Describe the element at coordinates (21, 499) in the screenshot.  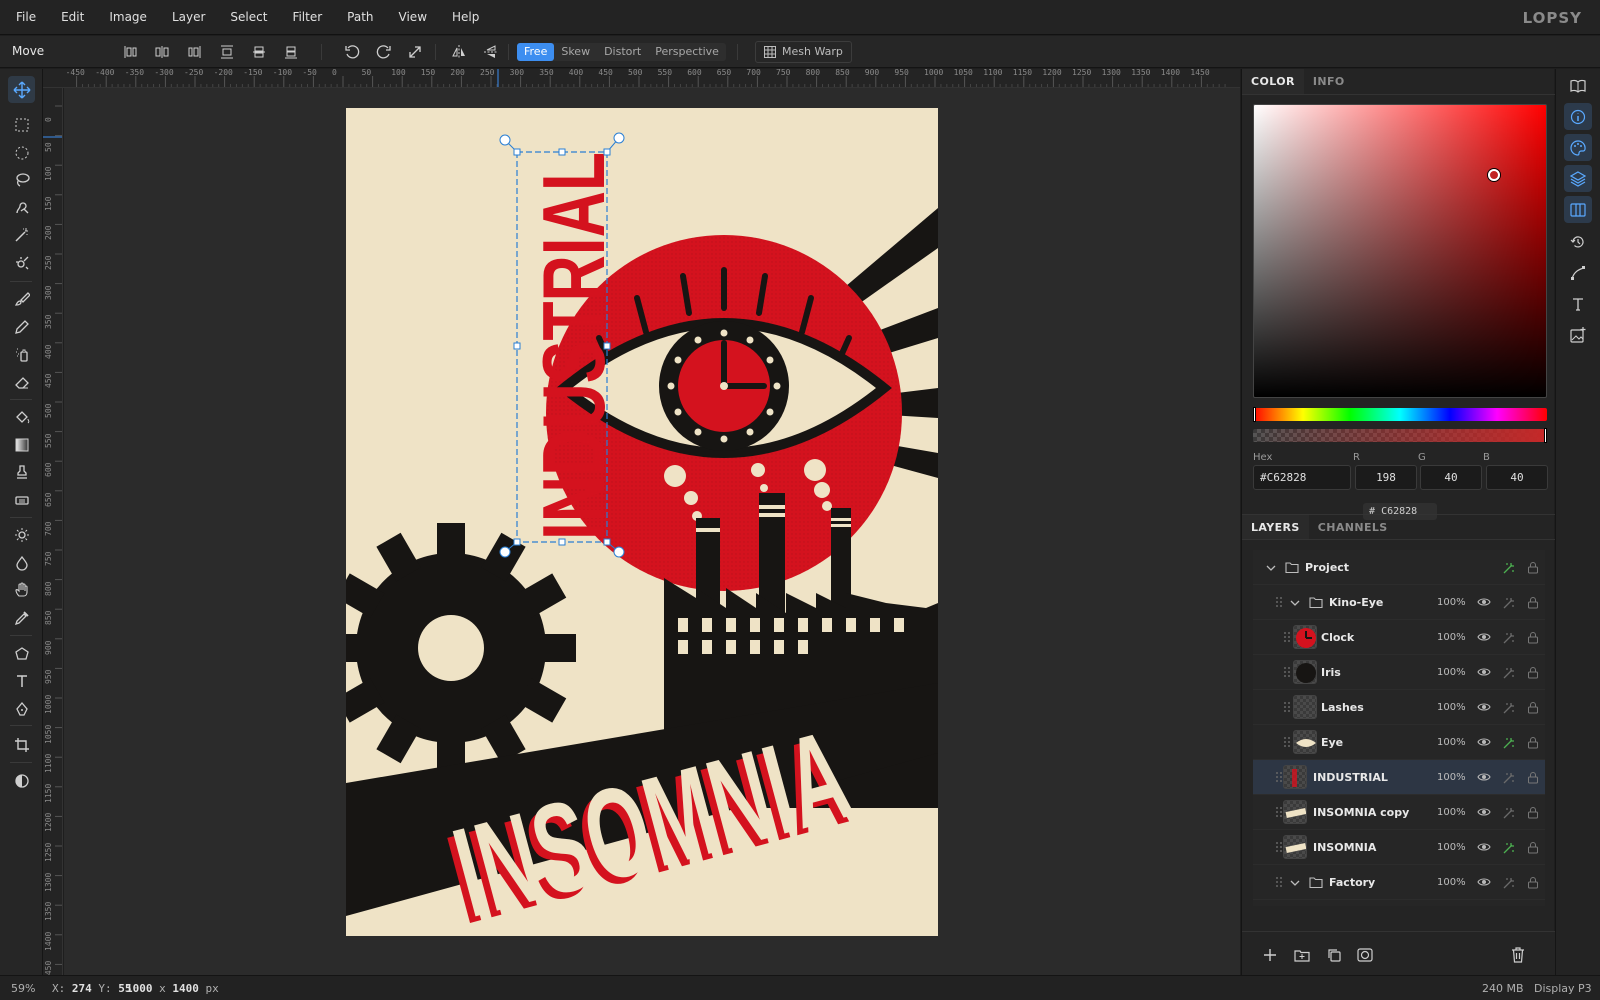
I see `patch-icon` at that location.